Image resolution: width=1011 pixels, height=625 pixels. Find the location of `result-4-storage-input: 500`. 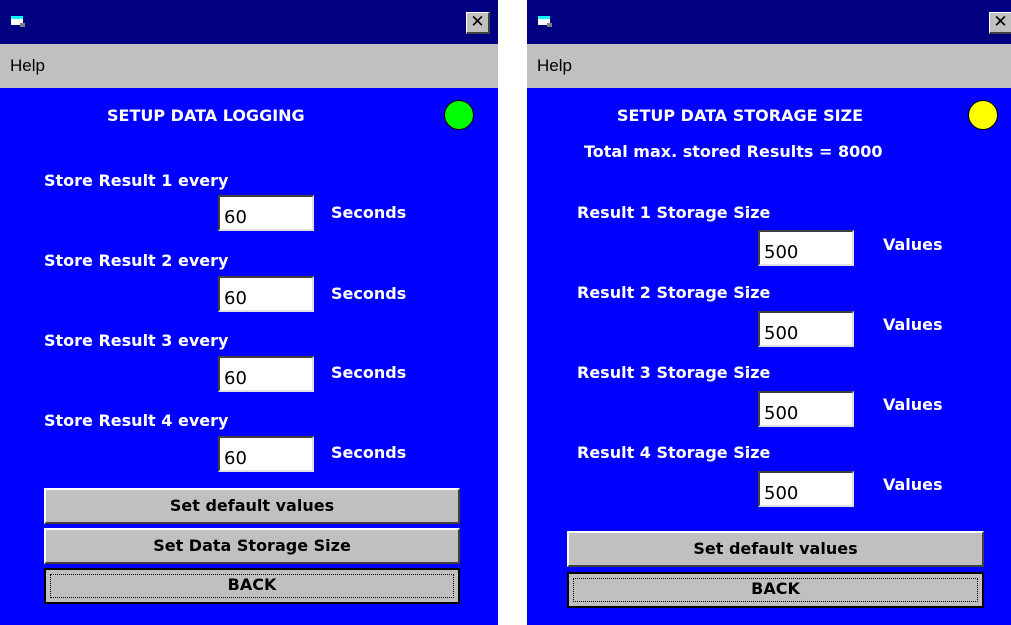

result-4-storage-input: 500 is located at coordinates (806, 489).